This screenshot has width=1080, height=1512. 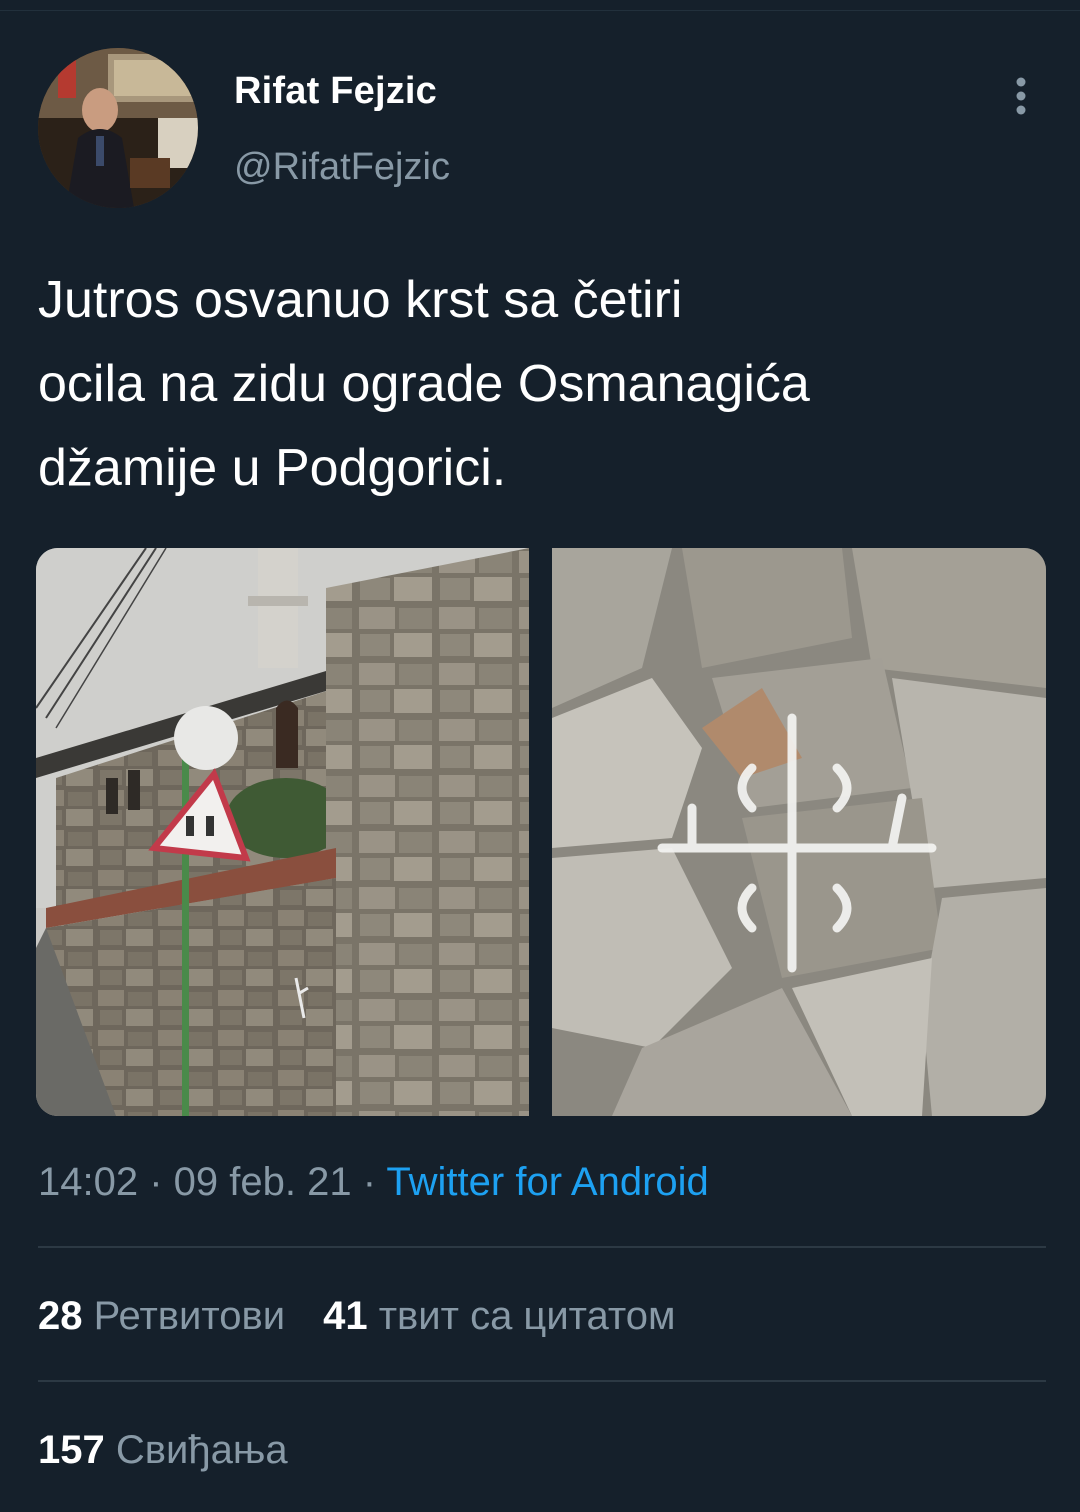 I want to click on quotes-stat: 41 твит са цитатом, so click(x=499, y=1316).